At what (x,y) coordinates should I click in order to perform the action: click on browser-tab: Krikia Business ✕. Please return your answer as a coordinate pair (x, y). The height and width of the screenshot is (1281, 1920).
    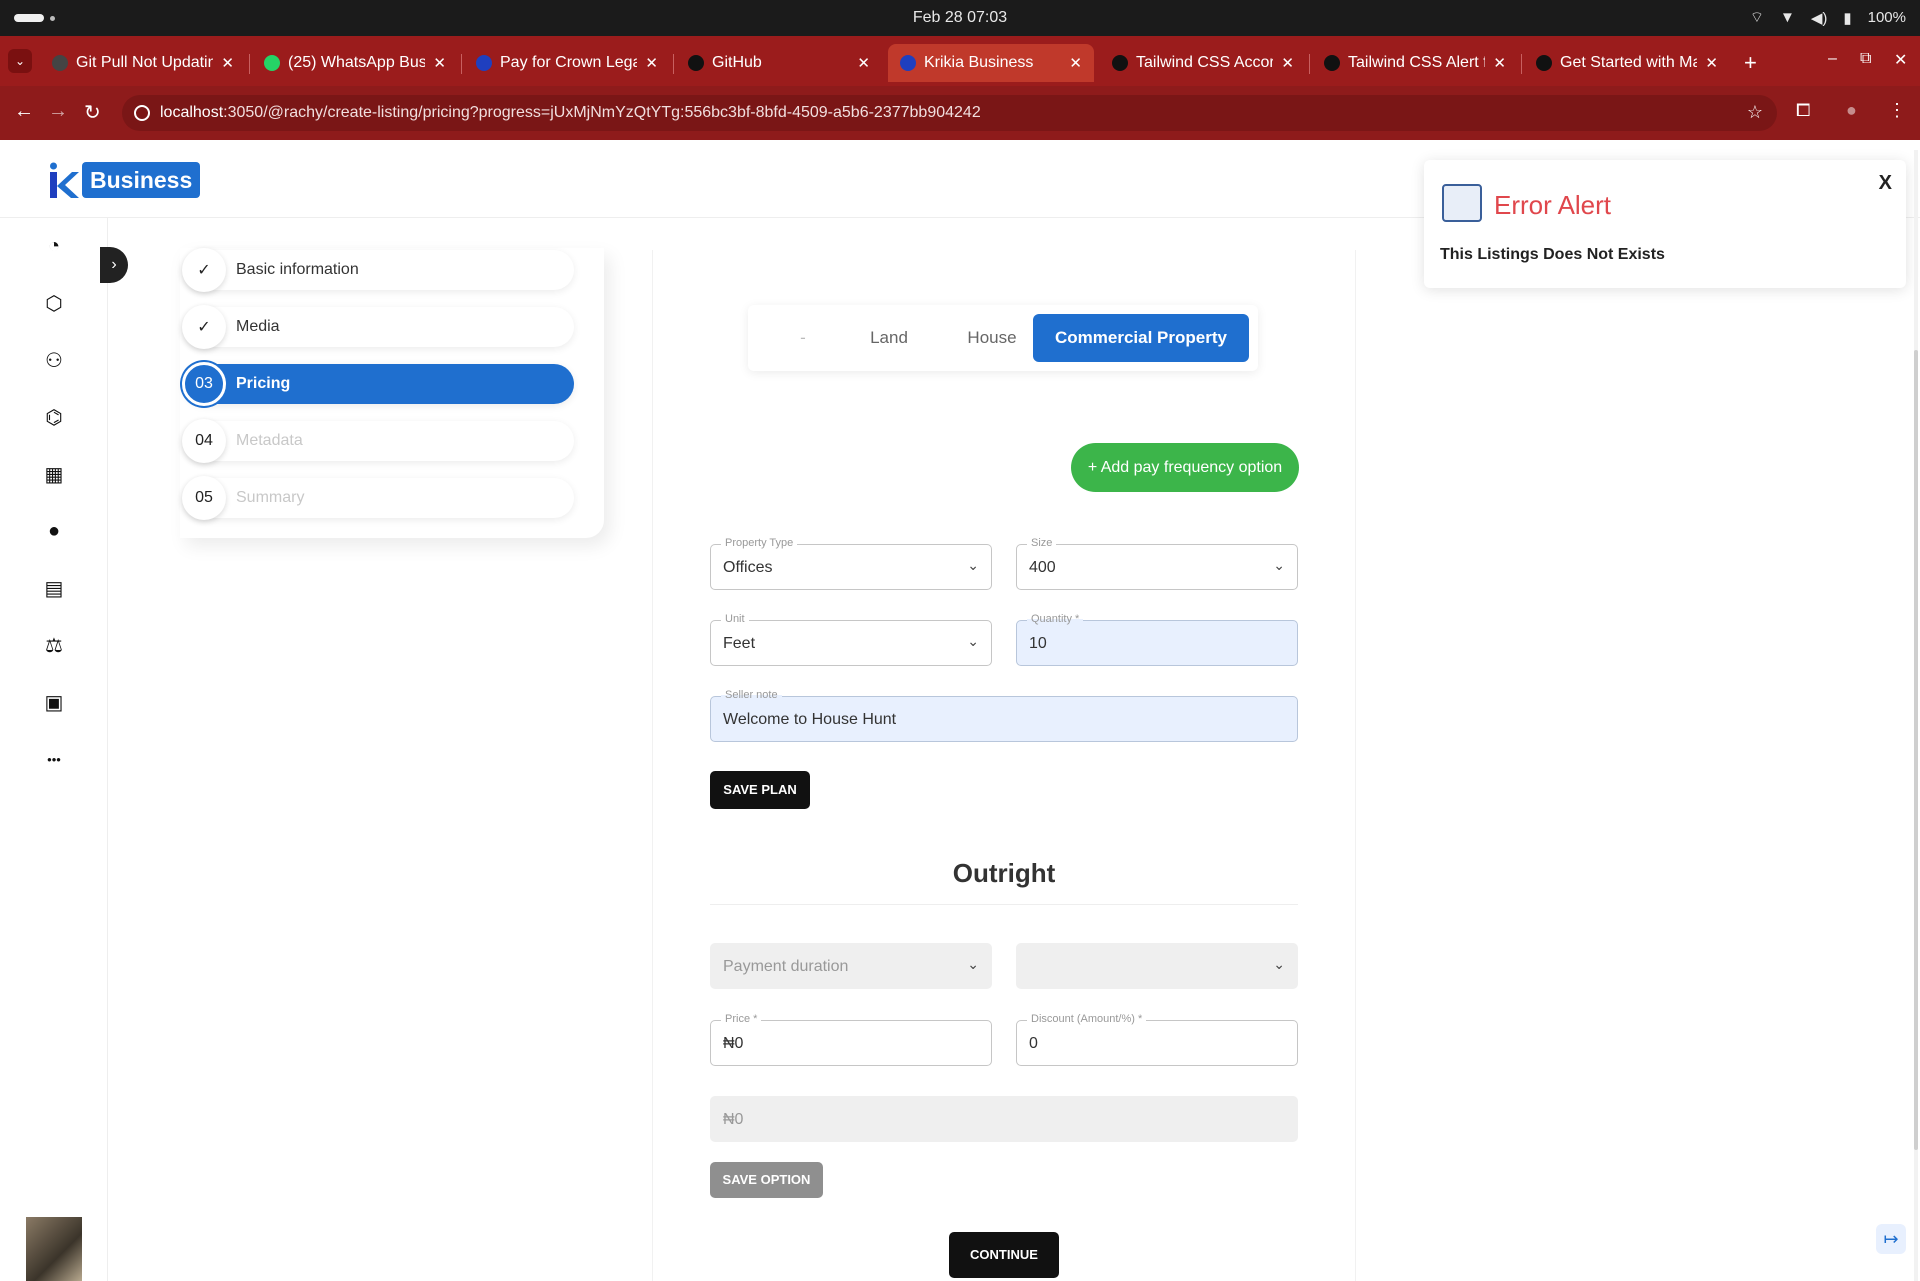
    Looking at the image, I should click on (991, 63).